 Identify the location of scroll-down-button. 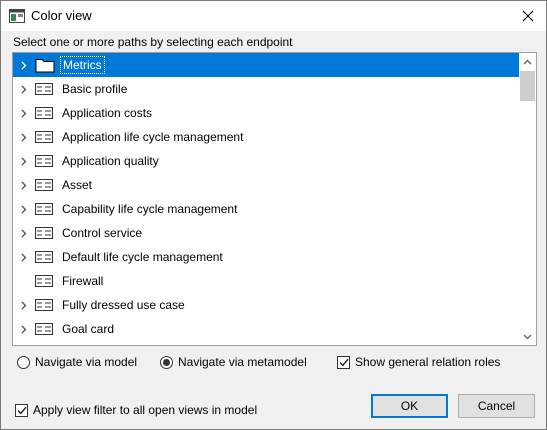
(527, 336).